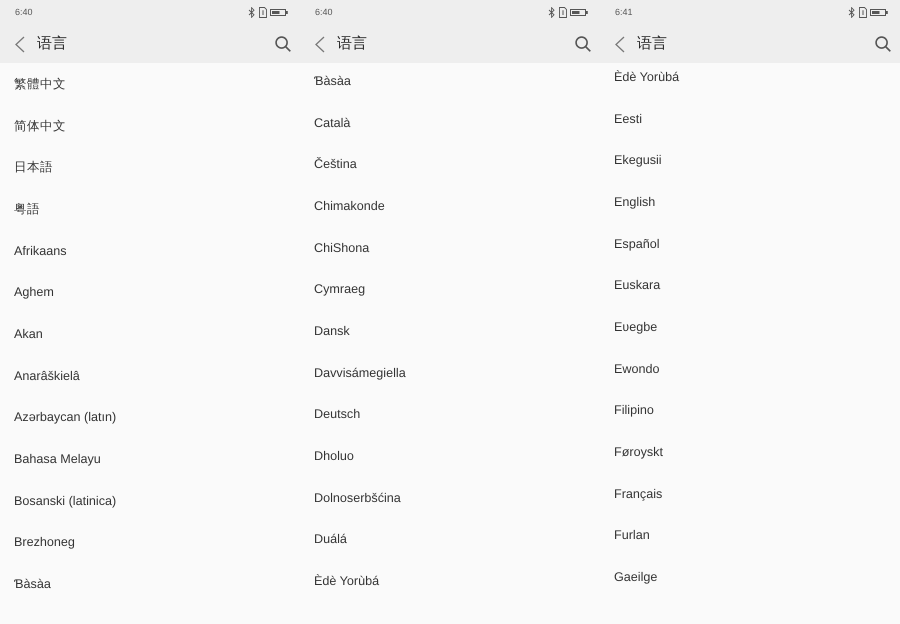 The image size is (900, 624). I want to click on language-item: Español, so click(637, 244).